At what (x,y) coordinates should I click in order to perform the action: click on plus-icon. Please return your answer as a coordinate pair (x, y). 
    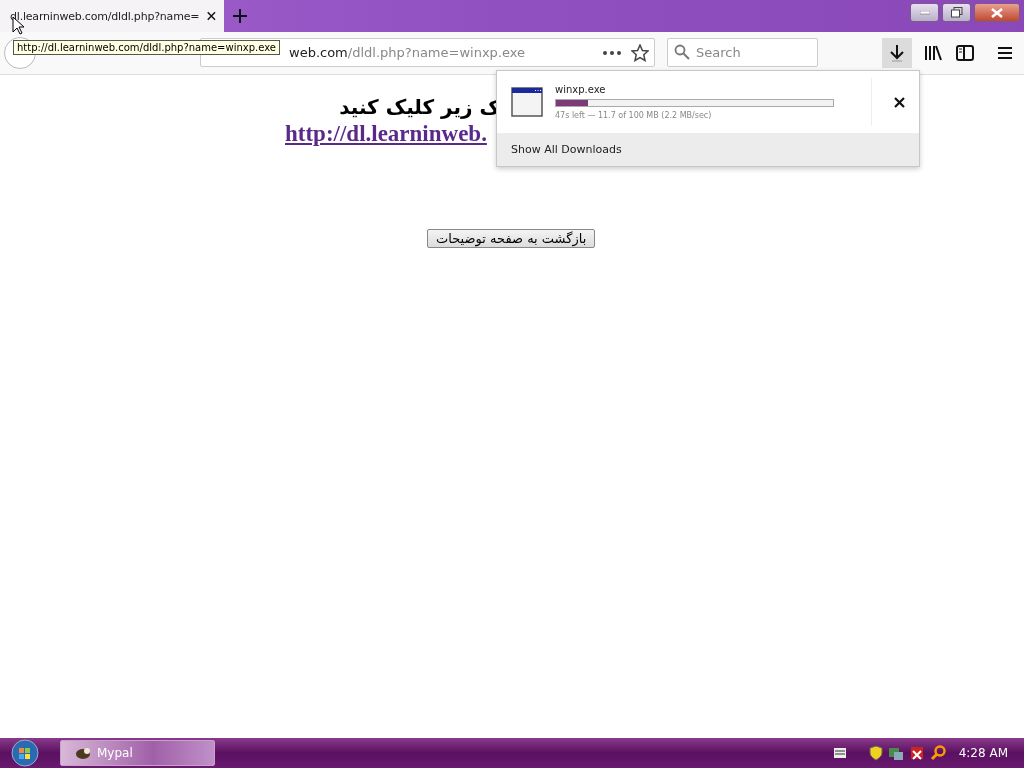
    Looking at the image, I should click on (240, 16).